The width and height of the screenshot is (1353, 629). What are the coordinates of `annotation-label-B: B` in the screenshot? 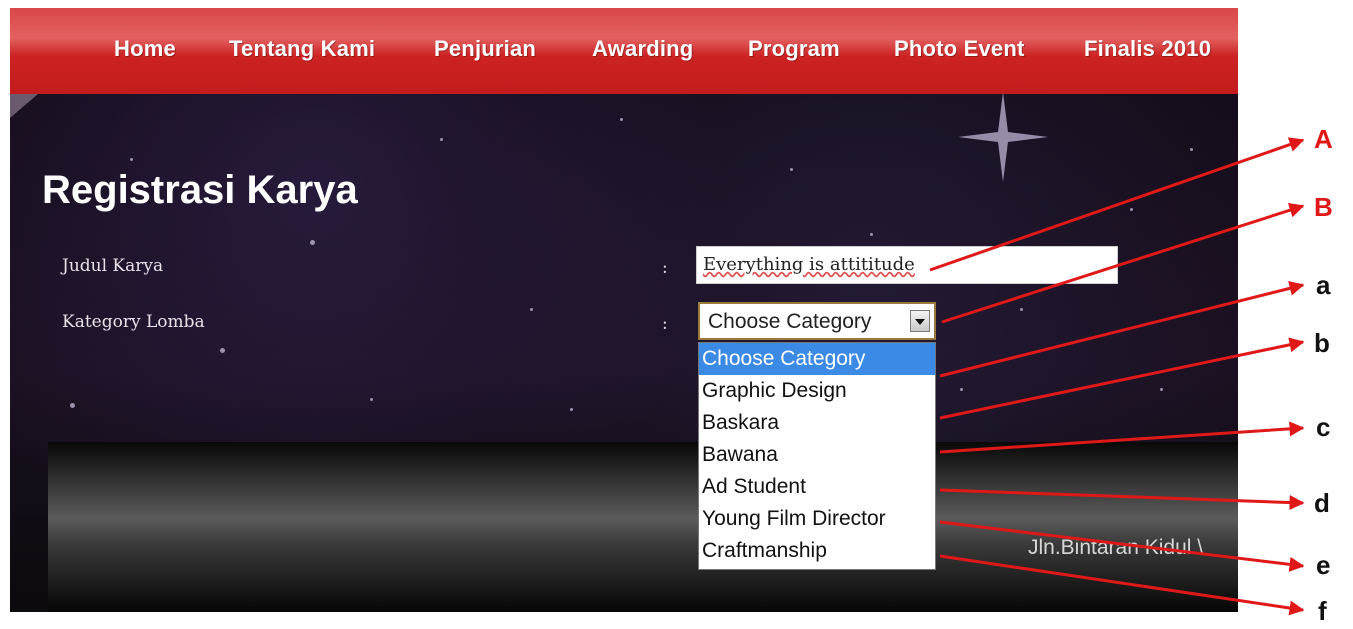 It's located at (1323, 207).